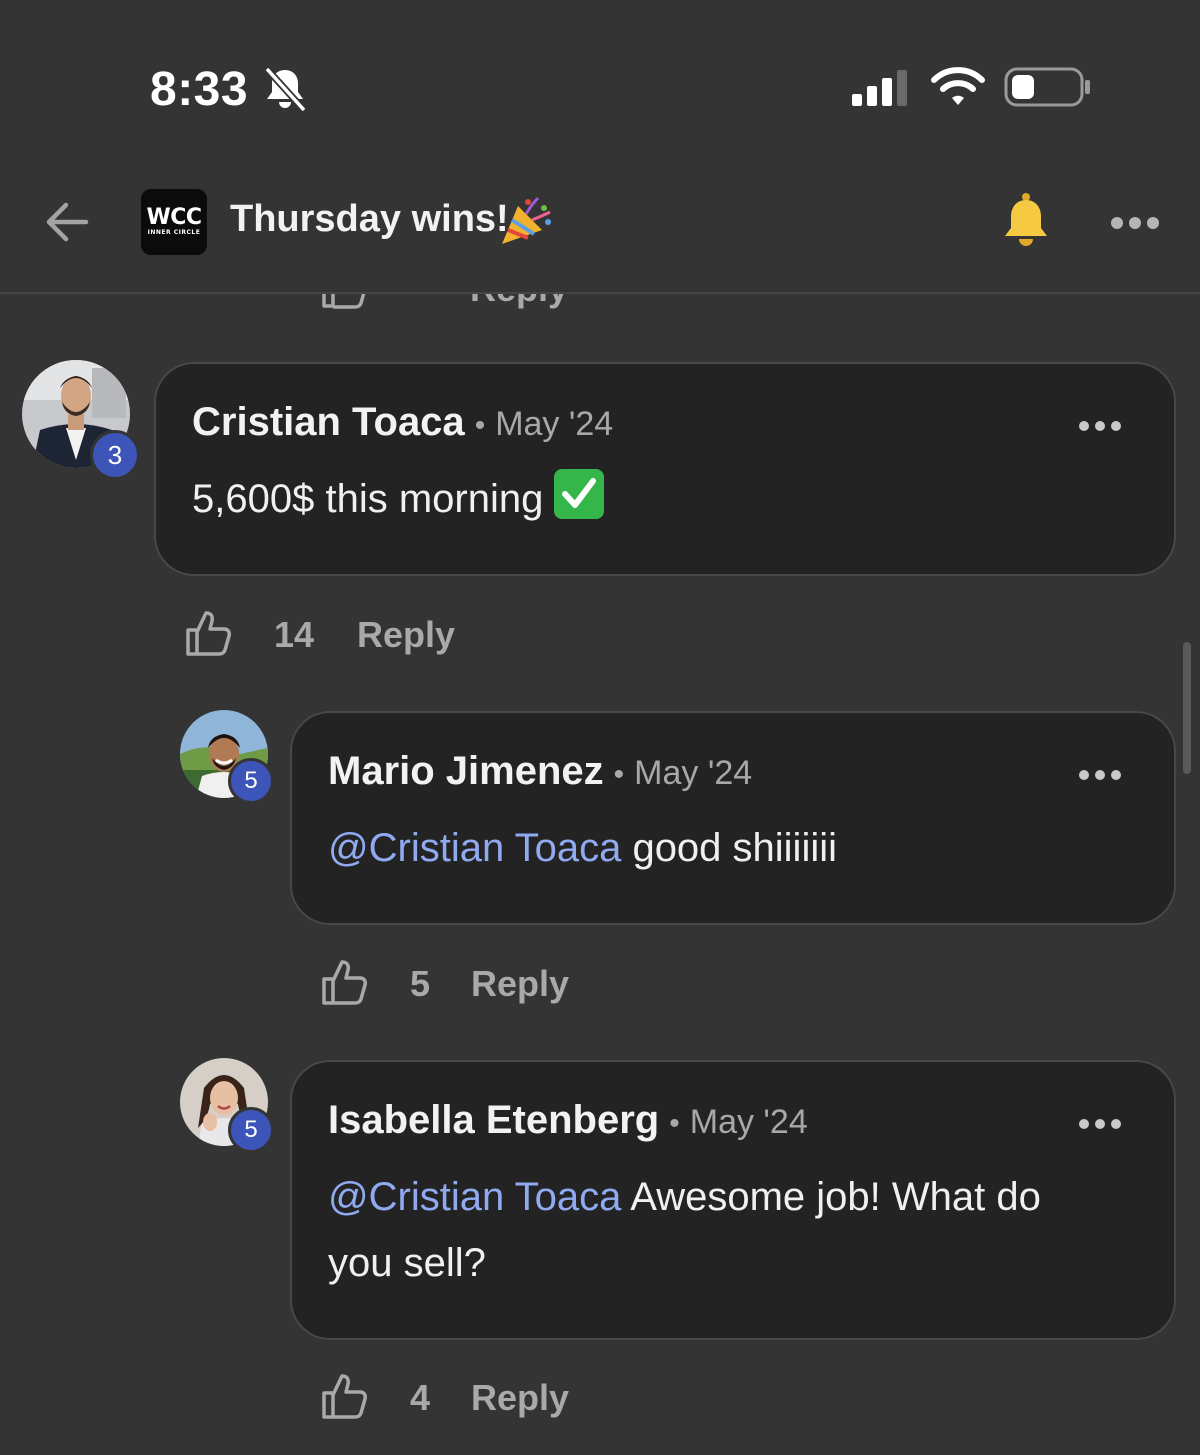 Image resolution: width=1200 pixels, height=1455 pixels. I want to click on comment-text: 5,600$ this morning, so click(398, 499).